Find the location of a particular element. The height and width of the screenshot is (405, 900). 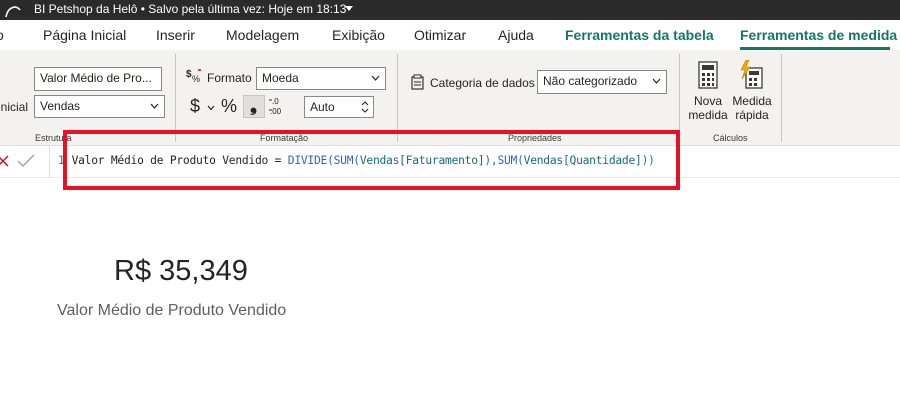

cancel-formula-icon is located at coordinates (4, 161).